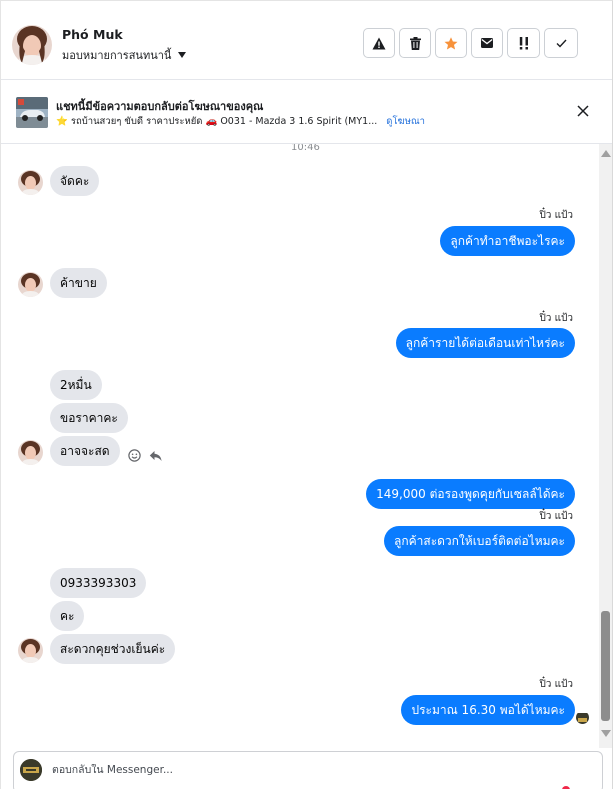 This screenshot has height=789, width=615. I want to click on ad-thumbnail, so click(32, 112).